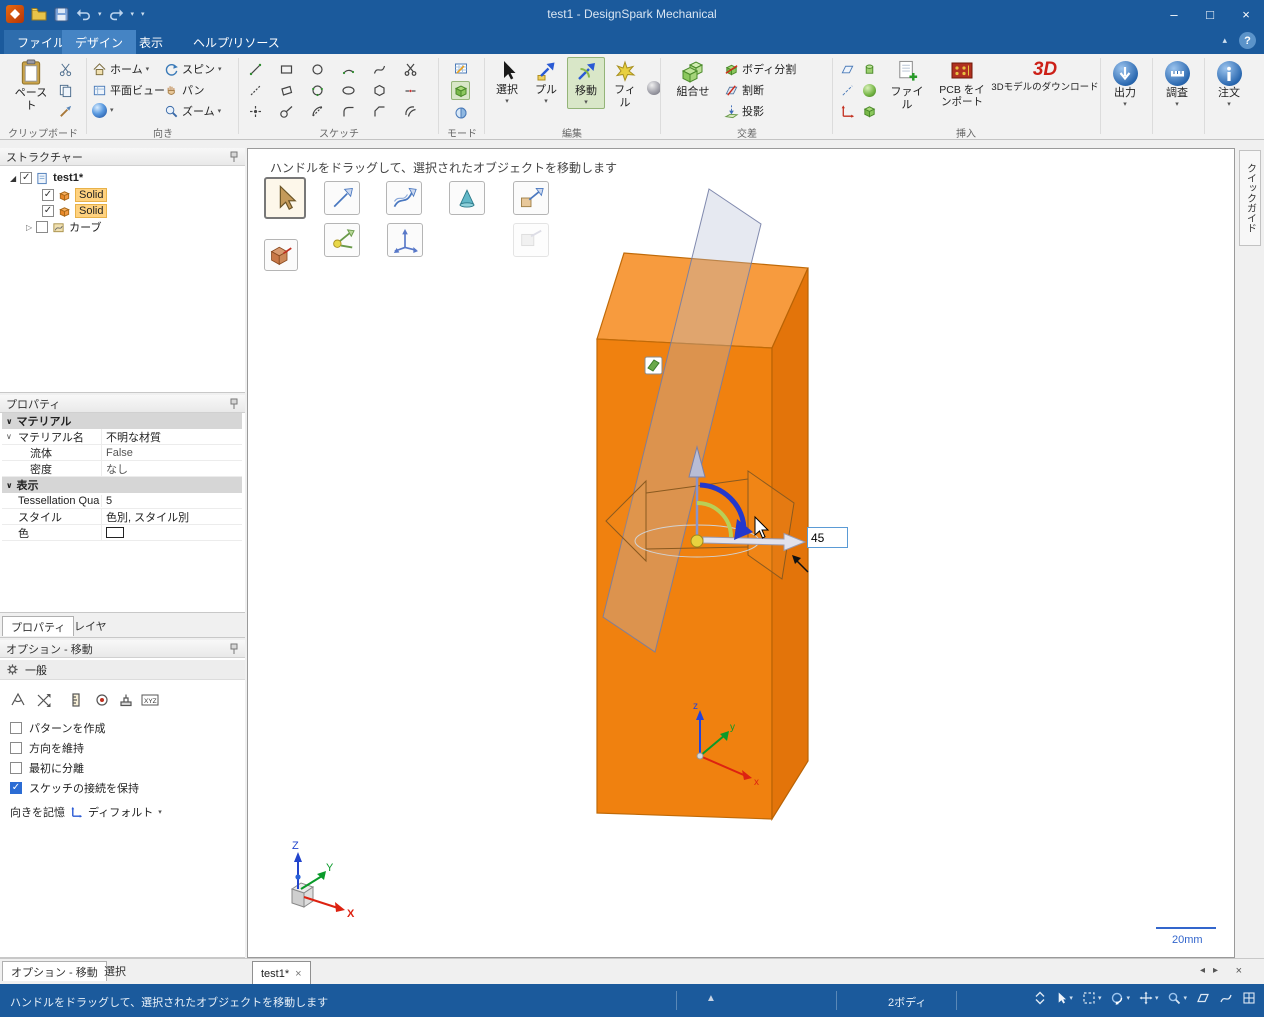 The image size is (1264, 1017). I want to click on sketch-offset-tool, so click(410, 111).